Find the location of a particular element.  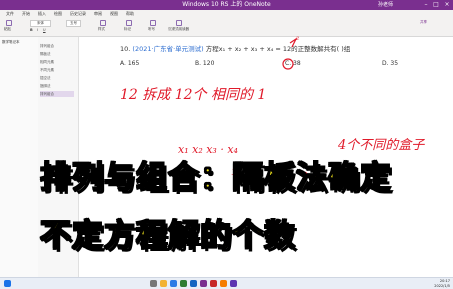

overlay-title-line2: 不定方程解的个数 is located at coordinates (167, 236).